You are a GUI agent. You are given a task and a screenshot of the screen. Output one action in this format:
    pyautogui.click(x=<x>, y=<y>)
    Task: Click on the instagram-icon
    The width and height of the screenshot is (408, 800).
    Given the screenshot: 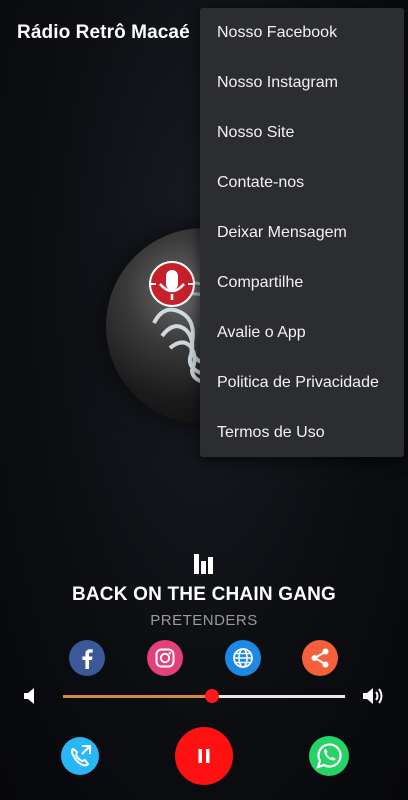 What is the action you would take?
    pyautogui.click(x=165, y=658)
    